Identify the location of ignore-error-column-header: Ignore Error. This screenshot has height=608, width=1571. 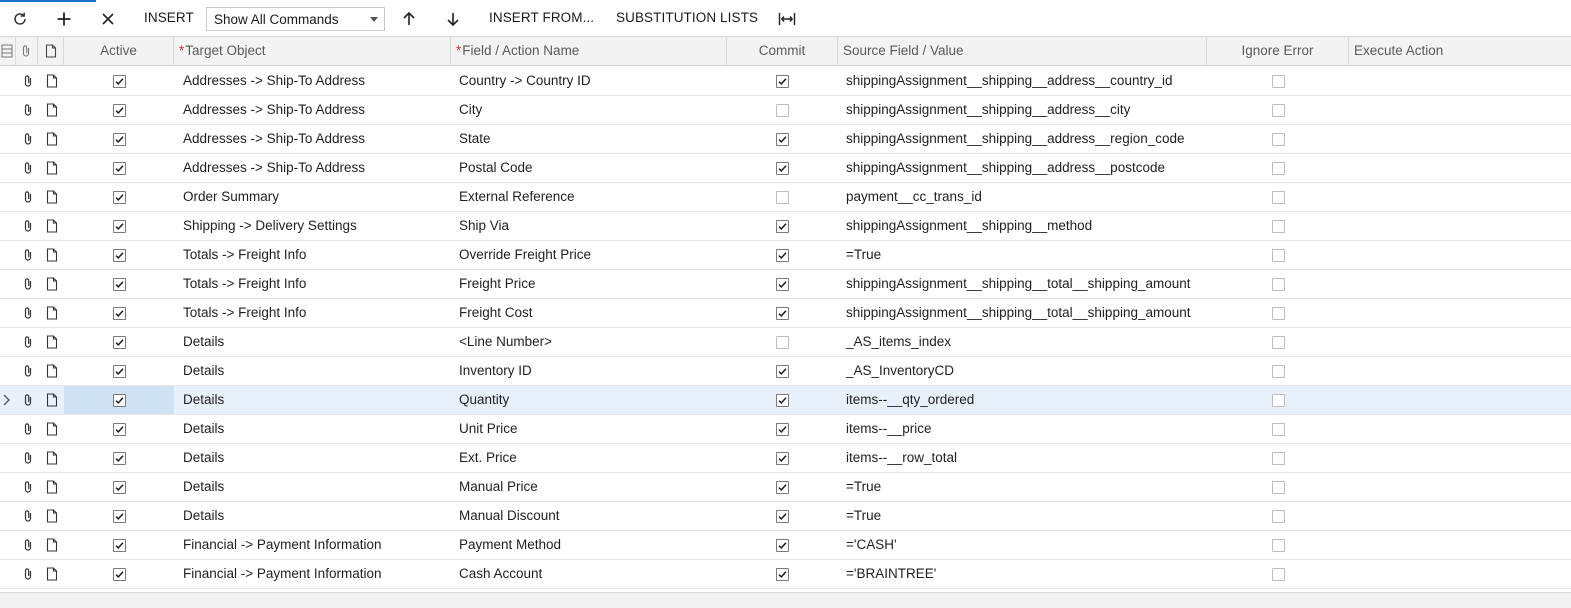
(1278, 51).